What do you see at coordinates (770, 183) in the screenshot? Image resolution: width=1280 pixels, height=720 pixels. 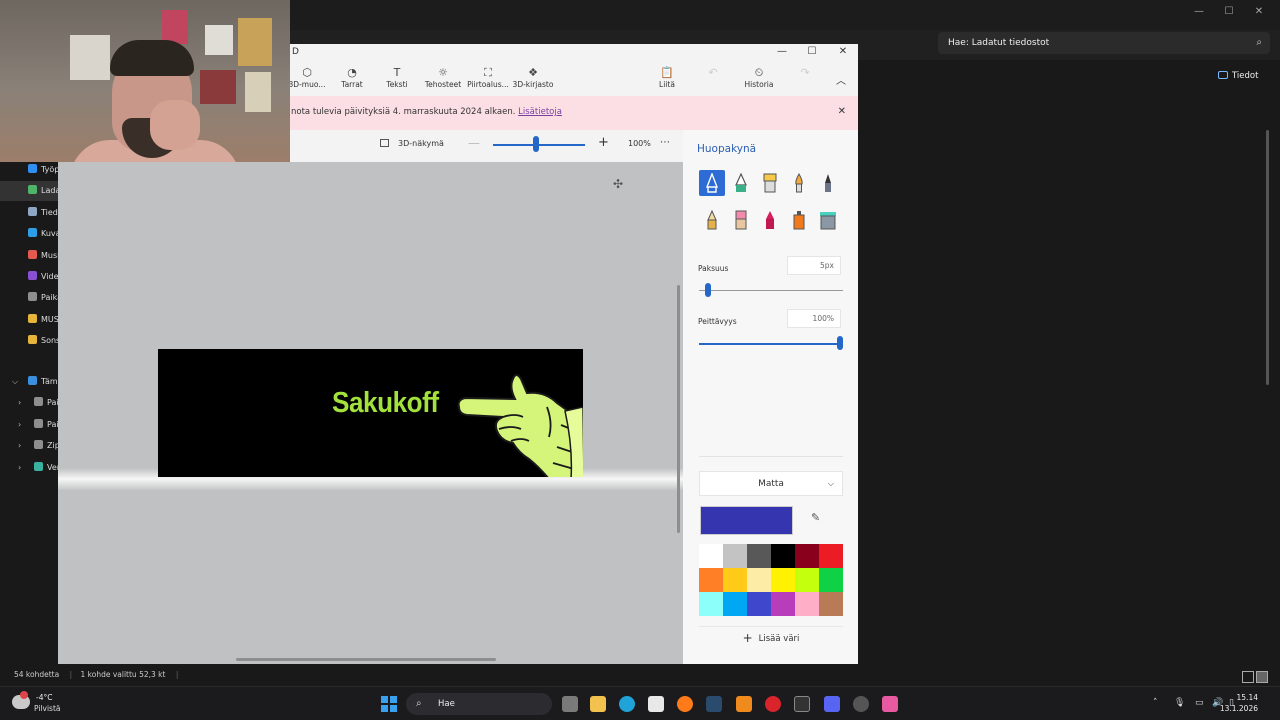 I see `oil-brush` at bounding box center [770, 183].